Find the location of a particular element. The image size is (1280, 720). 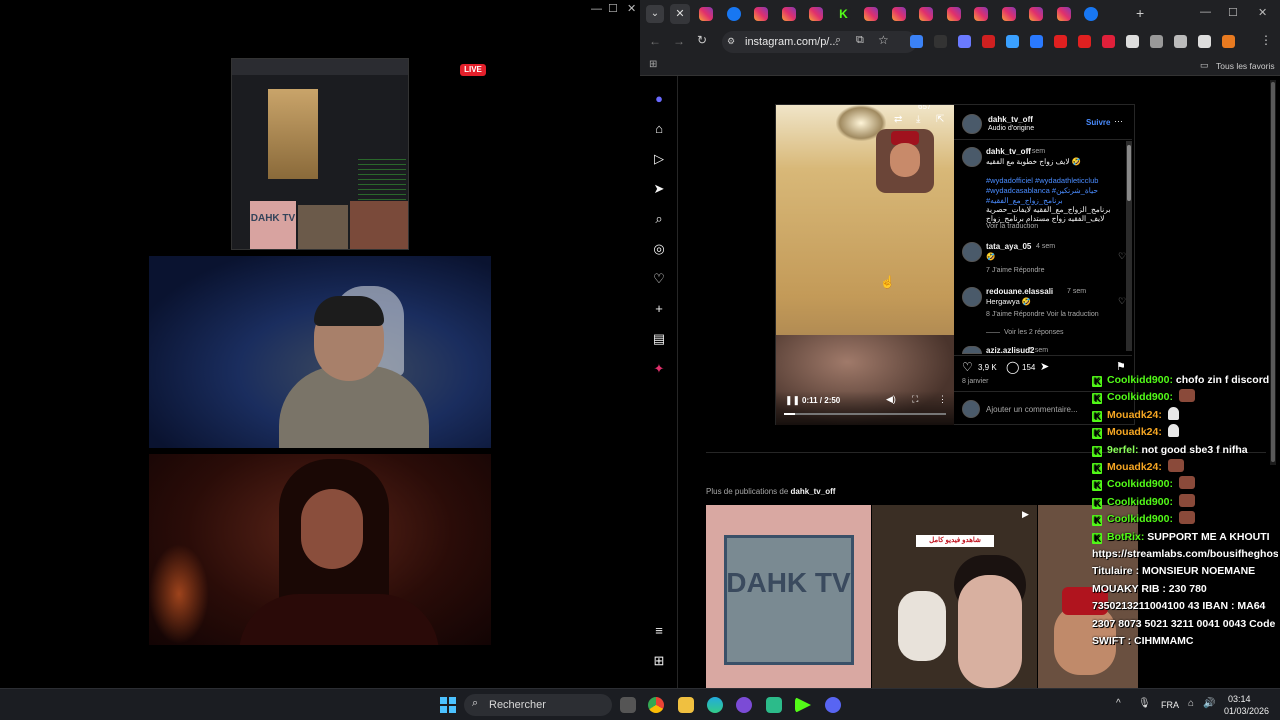

like-count: 3,9 K is located at coordinates (987, 367).